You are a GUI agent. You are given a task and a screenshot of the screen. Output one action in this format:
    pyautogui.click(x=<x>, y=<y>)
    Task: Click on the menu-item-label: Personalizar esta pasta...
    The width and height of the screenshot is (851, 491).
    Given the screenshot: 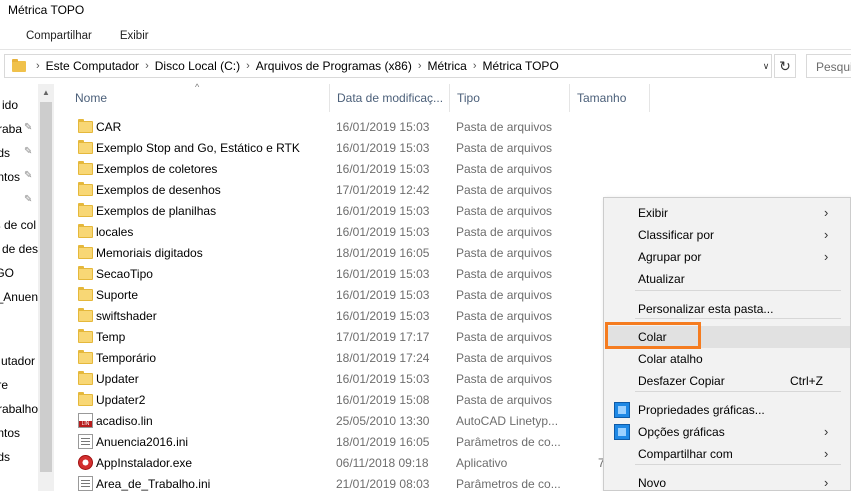 What is the action you would take?
    pyautogui.click(x=706, y=309)
    